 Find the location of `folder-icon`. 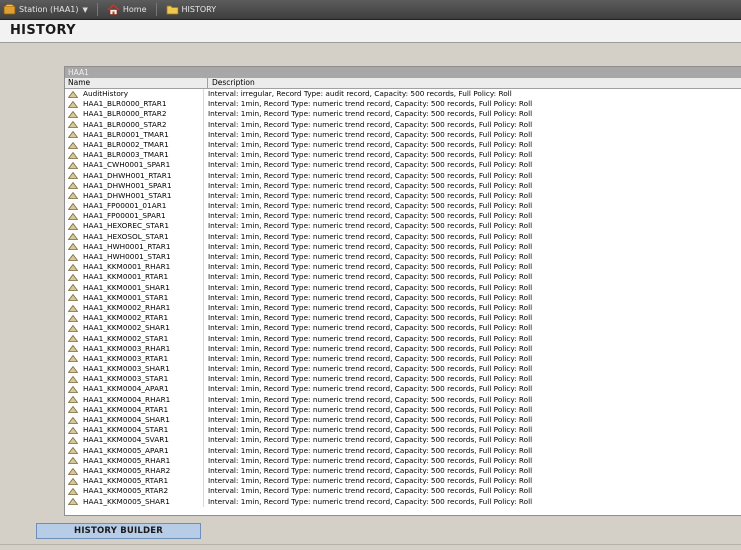

folder-icon is located at coordinates (172, 10).